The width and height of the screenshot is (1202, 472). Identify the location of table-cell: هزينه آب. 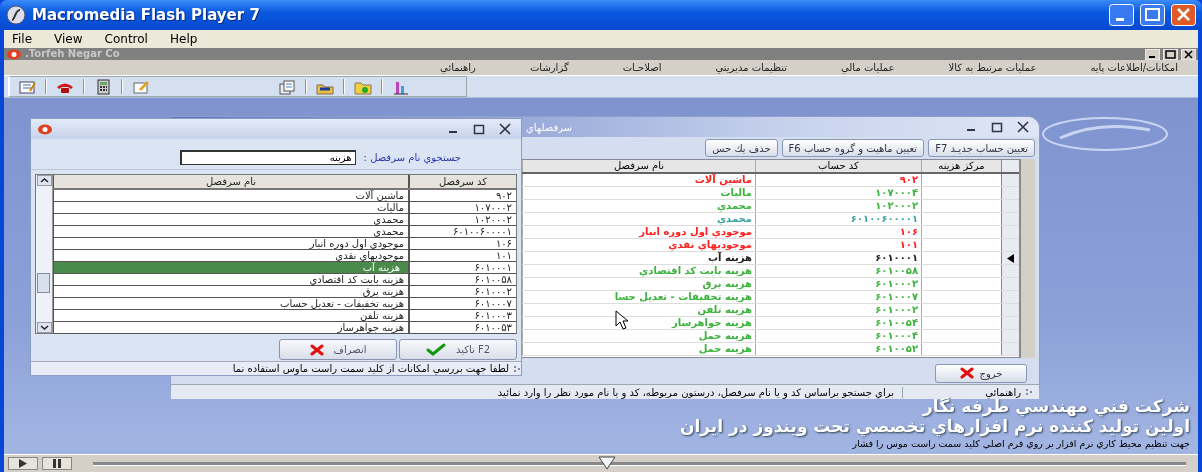
(230, 267).